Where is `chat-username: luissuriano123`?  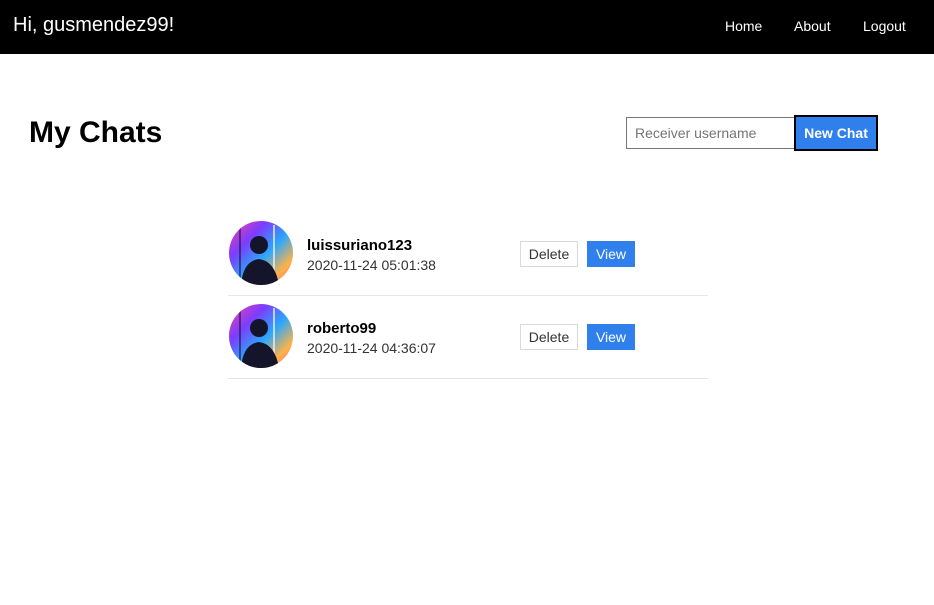
chat-username: luissuriano123 is located at coordinates (360, 245).